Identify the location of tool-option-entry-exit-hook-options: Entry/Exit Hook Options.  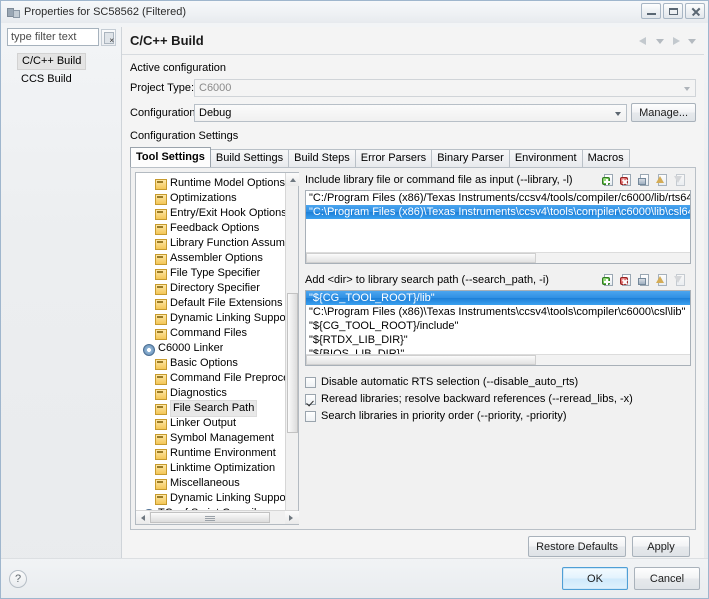
(217, 213).